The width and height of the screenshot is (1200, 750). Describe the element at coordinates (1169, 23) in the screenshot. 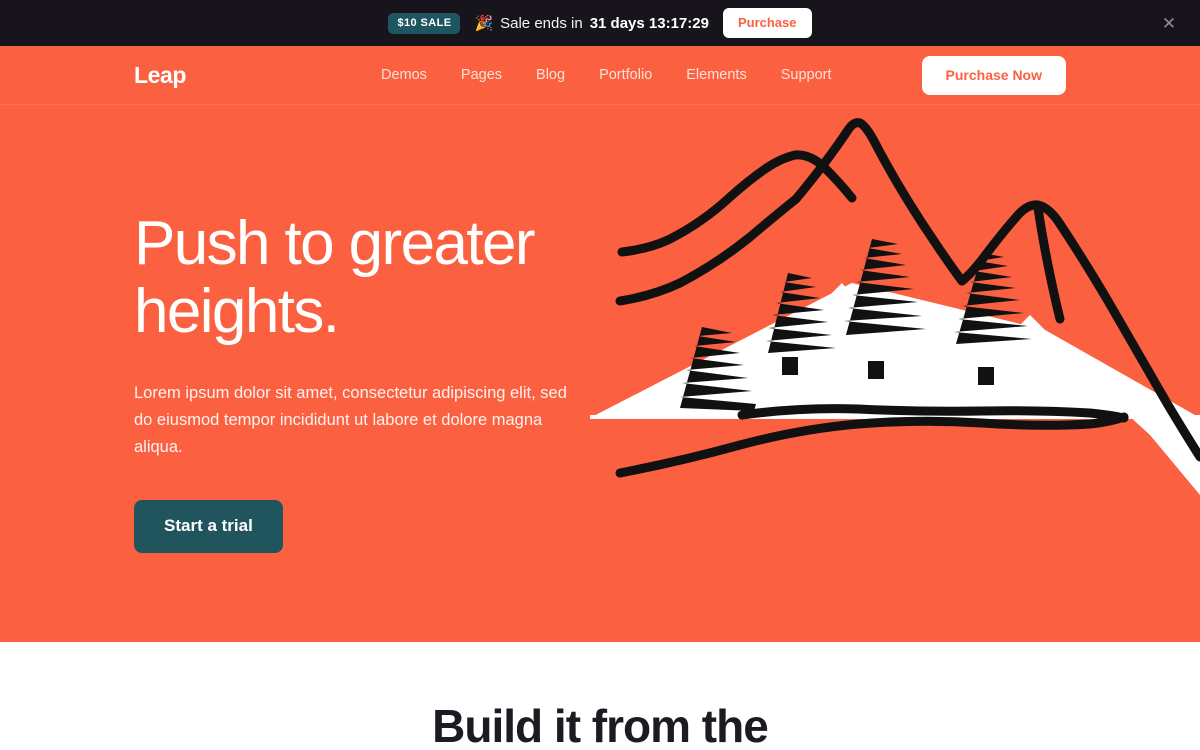

I see `close-icon: ✕` at that location.